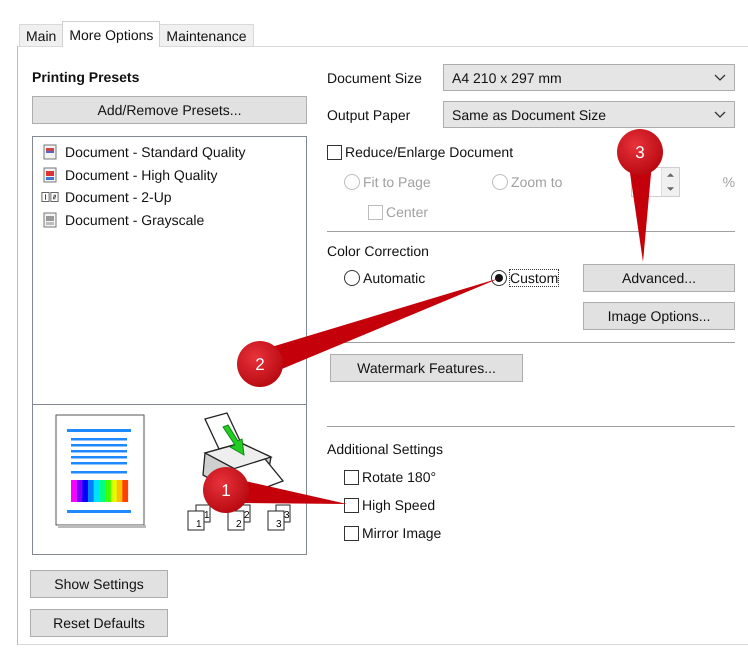  Describe the element at coordinates (407, 212) in the screenshot. I see `checkbox-label: Center` at that location.